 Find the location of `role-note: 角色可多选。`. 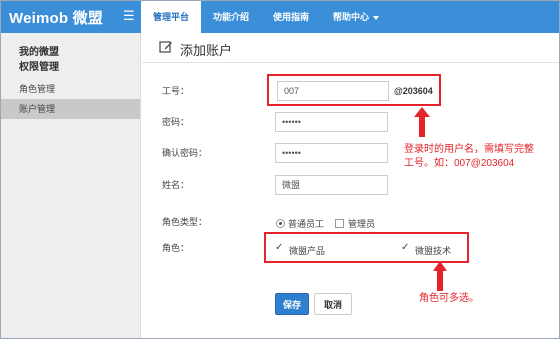

role-note: 角色可多选。 is located at coordinates (449, 298).